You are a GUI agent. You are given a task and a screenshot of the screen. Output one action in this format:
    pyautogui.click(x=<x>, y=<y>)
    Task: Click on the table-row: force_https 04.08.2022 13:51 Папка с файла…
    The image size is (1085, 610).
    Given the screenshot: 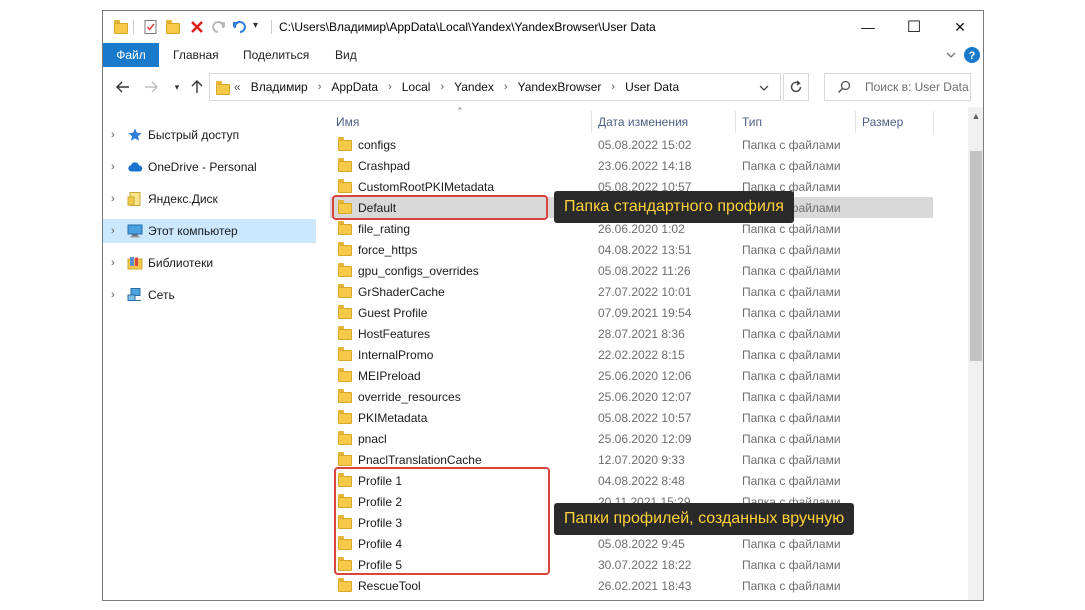 What is the action you would take?
    pyautogui.click(x=631, y=249)
    